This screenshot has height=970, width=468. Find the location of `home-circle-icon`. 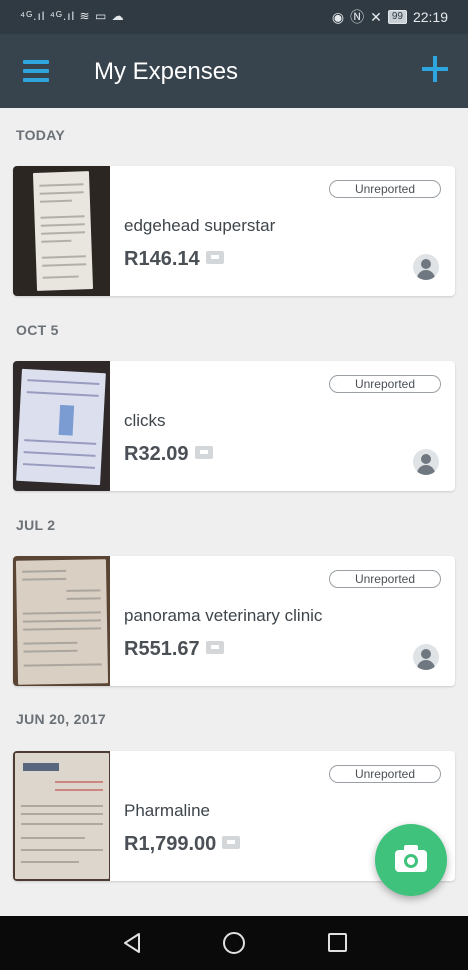

home-circle-icon is located at coordinates (234, 943).